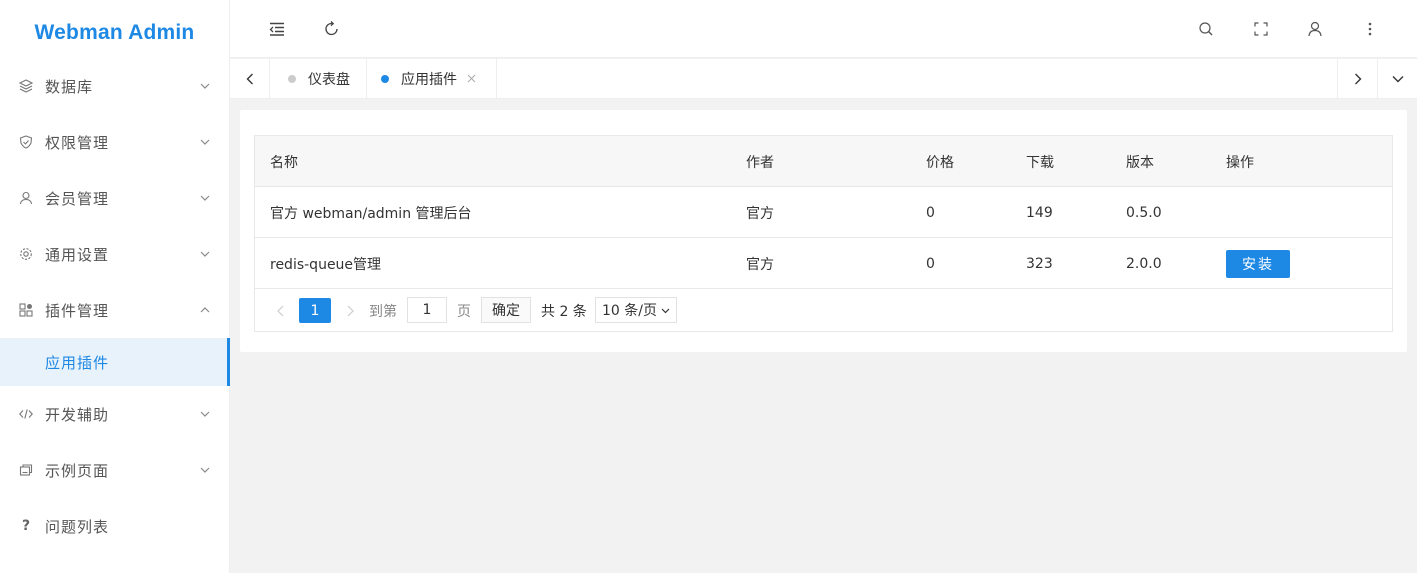  I want to click on sidebar-item-dev-tools: 开发辅助, so click(114, 414).